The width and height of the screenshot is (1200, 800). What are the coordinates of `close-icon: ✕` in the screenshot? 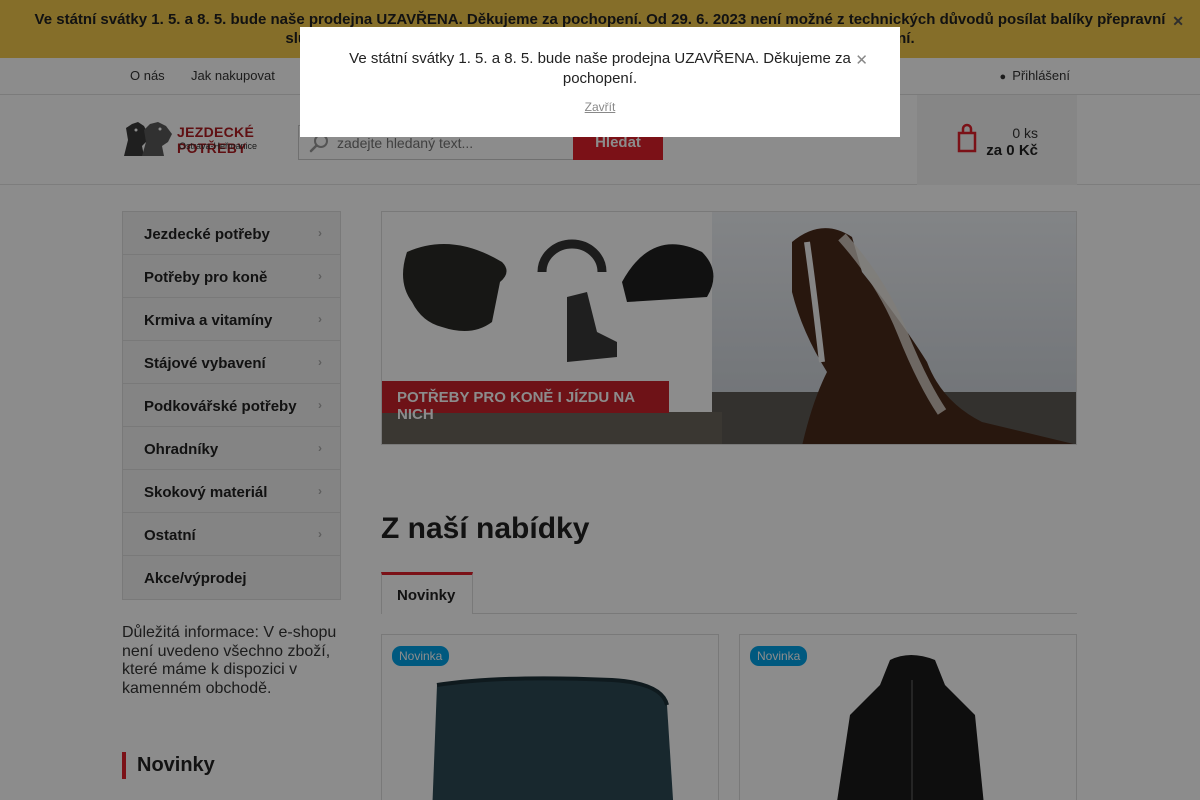 It's located at (861, 60).